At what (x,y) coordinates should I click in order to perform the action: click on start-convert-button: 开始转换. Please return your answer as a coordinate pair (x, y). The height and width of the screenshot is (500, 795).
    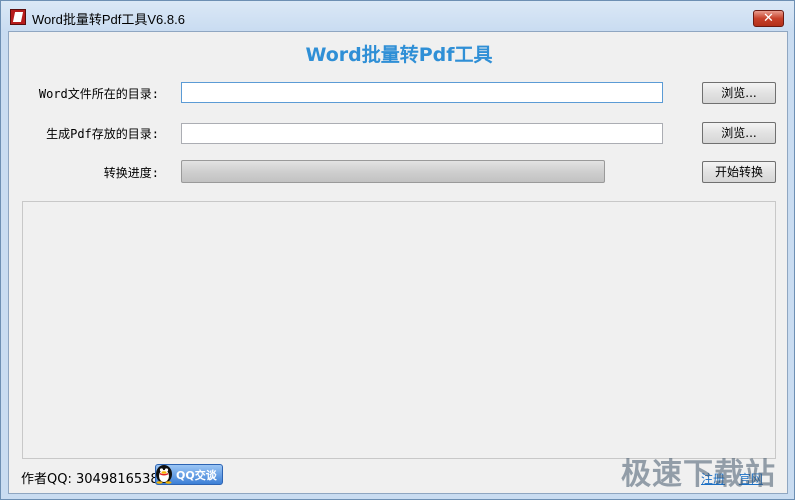
    Looking at the image, I should click on (739, 172).